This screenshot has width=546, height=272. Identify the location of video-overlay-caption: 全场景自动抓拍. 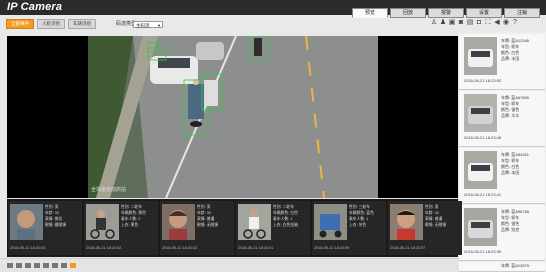
(109, 190).